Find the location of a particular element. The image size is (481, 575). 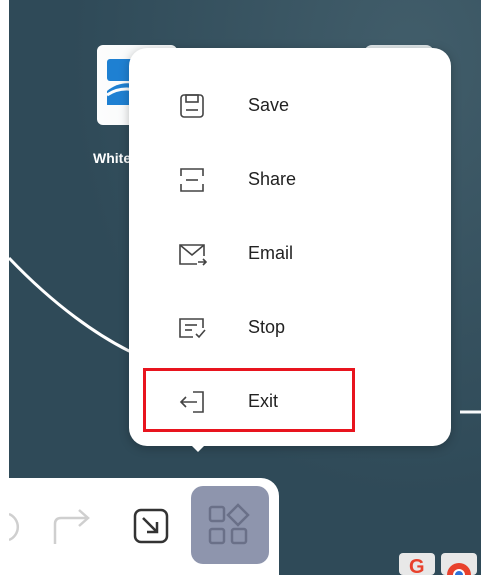

undo-icon is located at coordinates (19, 527).